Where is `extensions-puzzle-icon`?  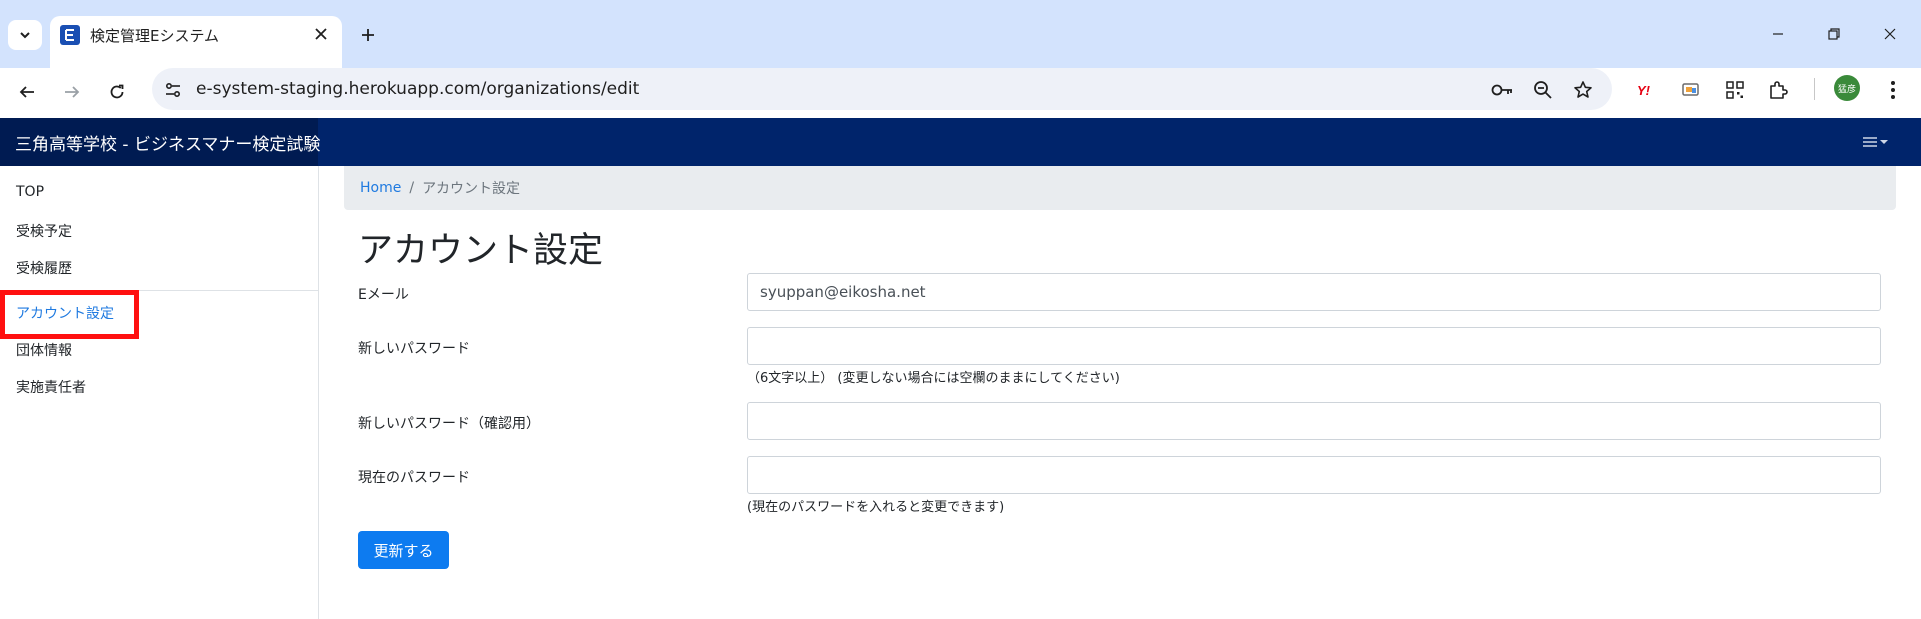 extensions-puzzle-icon is located at coordinates (1778, 90).